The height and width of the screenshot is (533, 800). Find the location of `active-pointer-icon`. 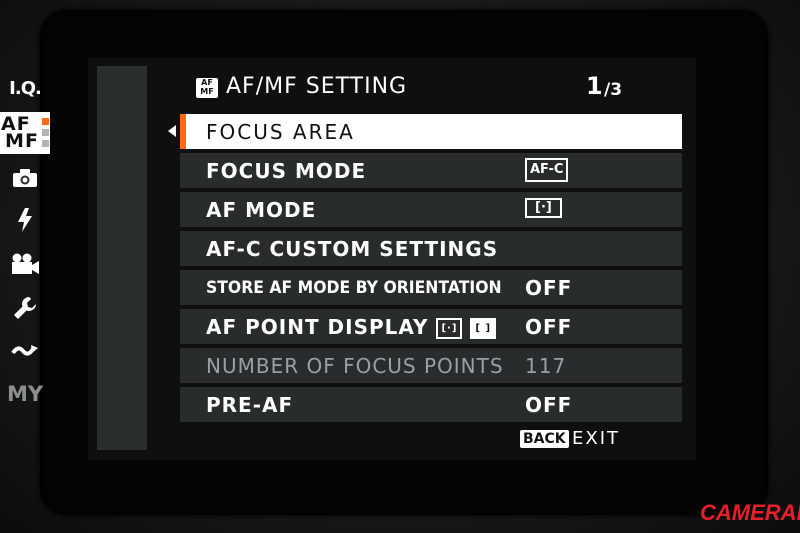

active-pointer-icon is located at coordinates (172, 131).